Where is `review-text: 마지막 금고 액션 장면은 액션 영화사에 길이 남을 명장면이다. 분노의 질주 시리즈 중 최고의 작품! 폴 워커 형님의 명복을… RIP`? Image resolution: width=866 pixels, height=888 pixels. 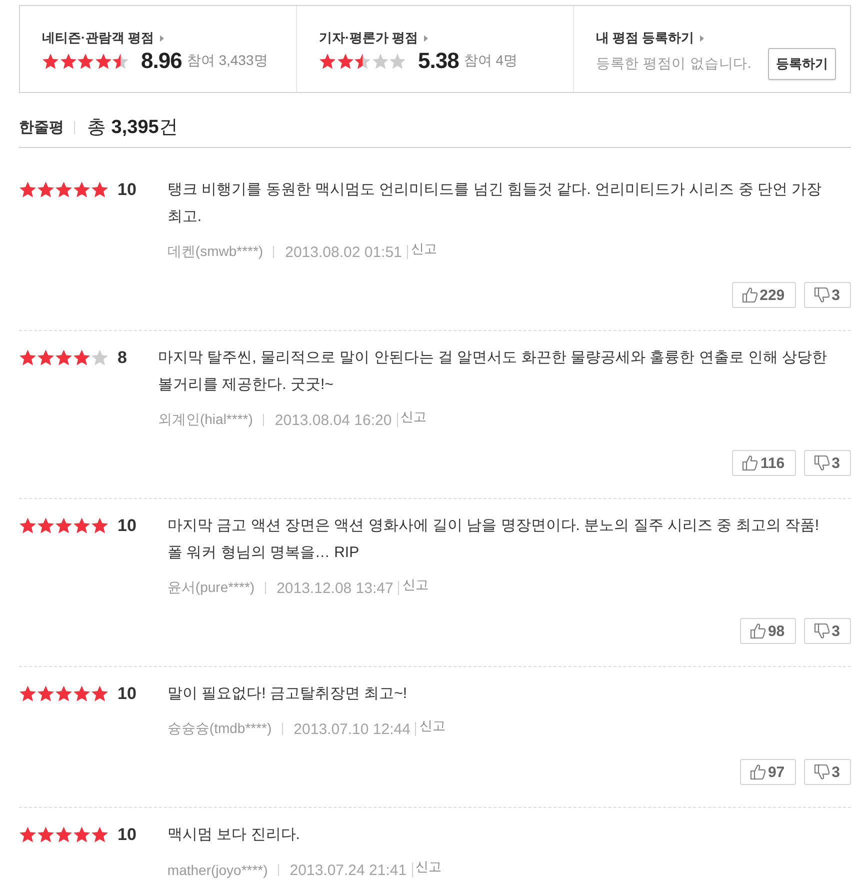
review-text: 마지막 금고 액션 장면은 액션 영화사에 길이 남을 명장면이다. 분노의 질주 시리즈 중 최고의 작품! 폴 워커 형님의 명복을… RIP is located at coordinates (493, 539).